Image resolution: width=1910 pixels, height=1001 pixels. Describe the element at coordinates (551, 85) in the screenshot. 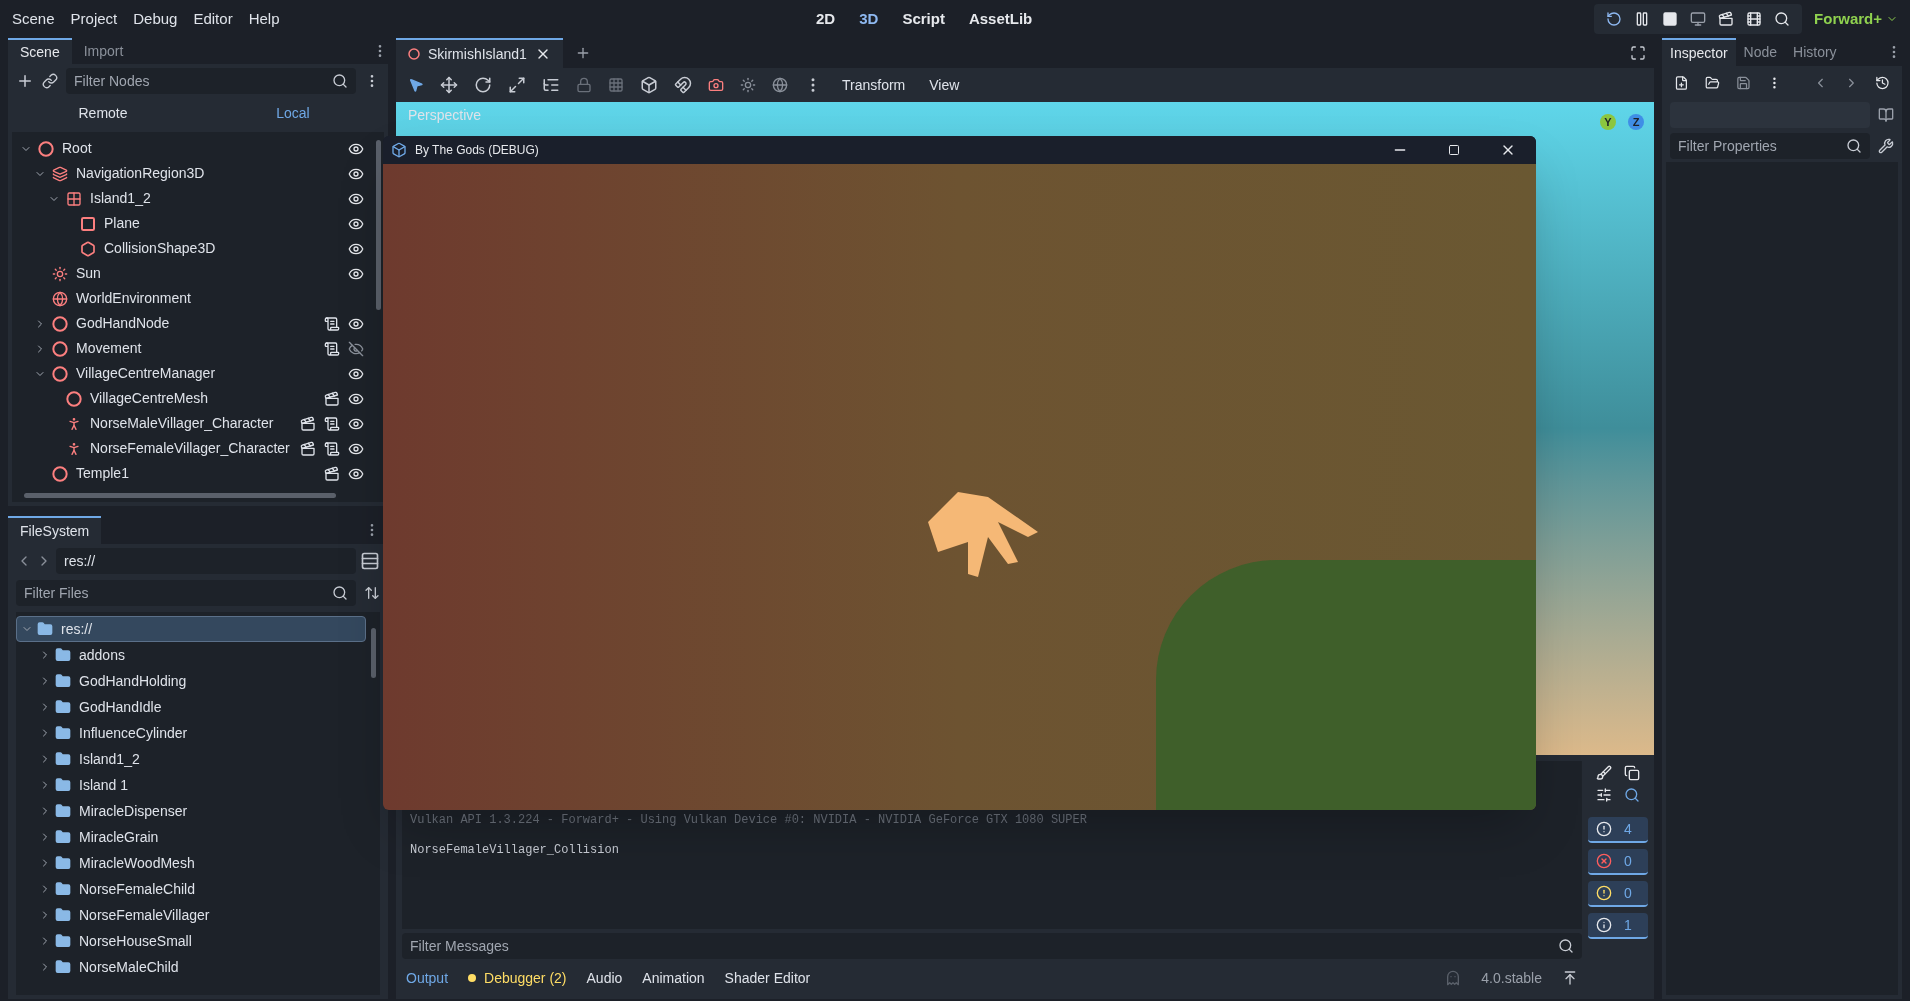

I see `list-select-icon` at that location.